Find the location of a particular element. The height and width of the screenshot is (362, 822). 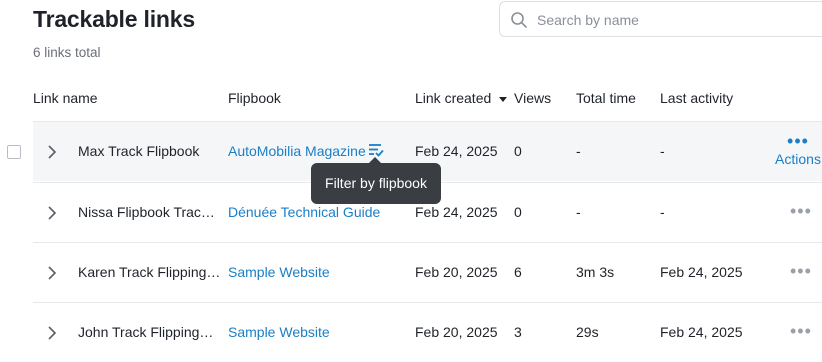

views-count: 3 is located at coordinates (518, 332).